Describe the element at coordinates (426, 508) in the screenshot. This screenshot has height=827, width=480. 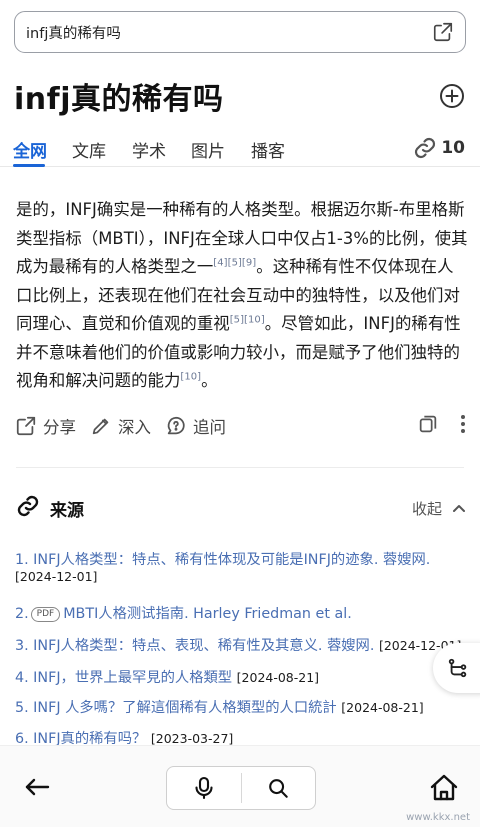
I see `collapse-label: 收起` at that location.